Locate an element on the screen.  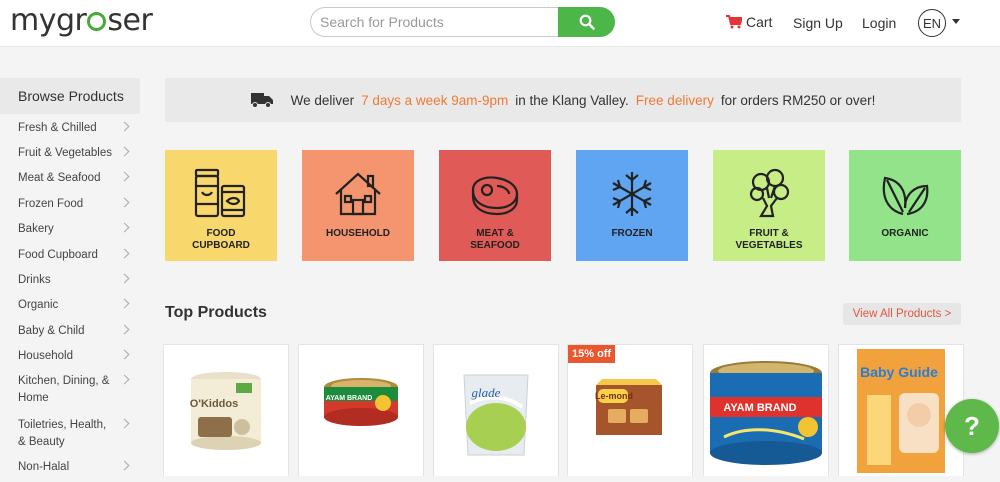
search-icon is located at coordinates (587, 22).